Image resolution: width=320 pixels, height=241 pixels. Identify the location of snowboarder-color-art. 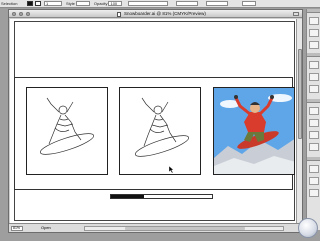
(254, 131).